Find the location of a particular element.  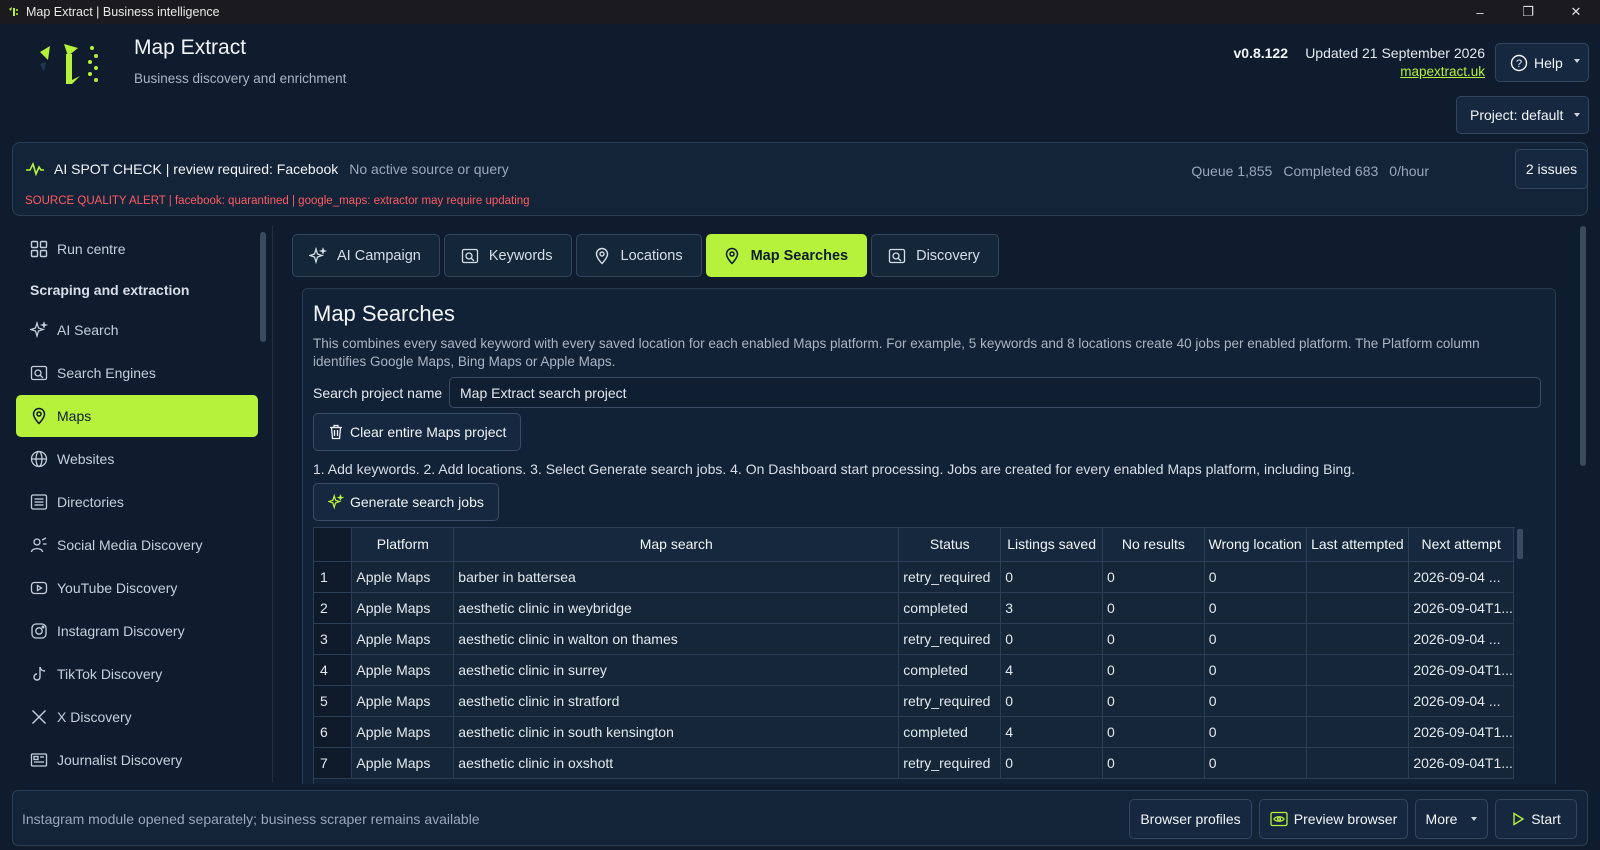

sidebar-item-ai-search: AI Search is located at coordinates (137, 330).